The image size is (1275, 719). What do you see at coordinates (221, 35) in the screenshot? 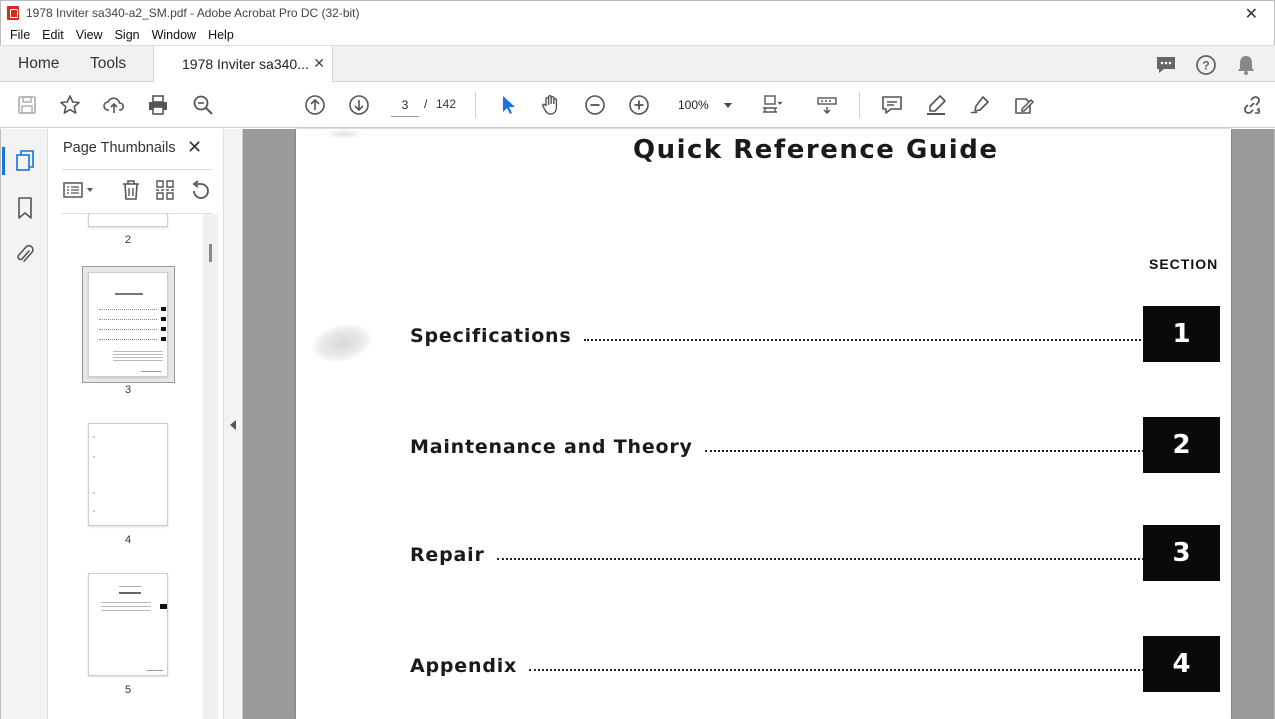
I see `menu-help: Help` at bounding box center [221, 35].